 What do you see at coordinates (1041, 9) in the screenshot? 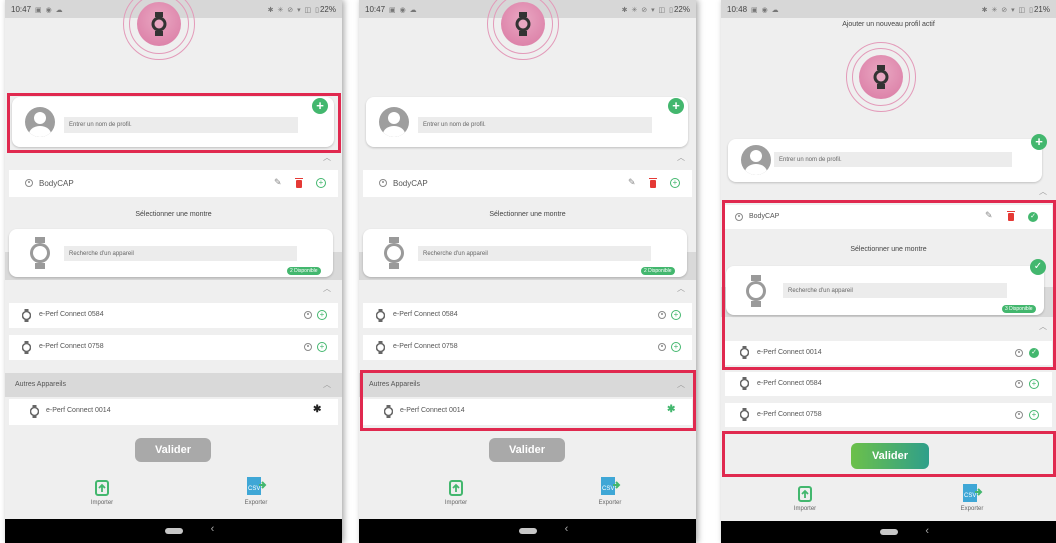
I see `battery-level: 21%` at bounding box center [1041, 9].